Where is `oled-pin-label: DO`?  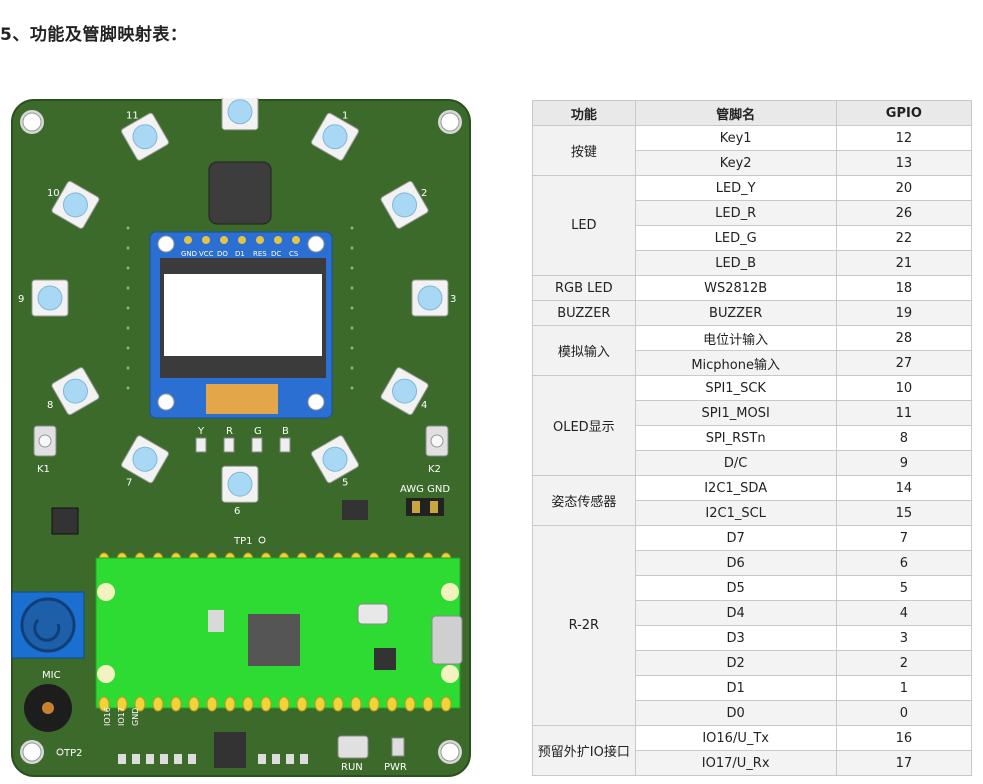
oled-pin-label: DO is located at coordinates (222, 254).